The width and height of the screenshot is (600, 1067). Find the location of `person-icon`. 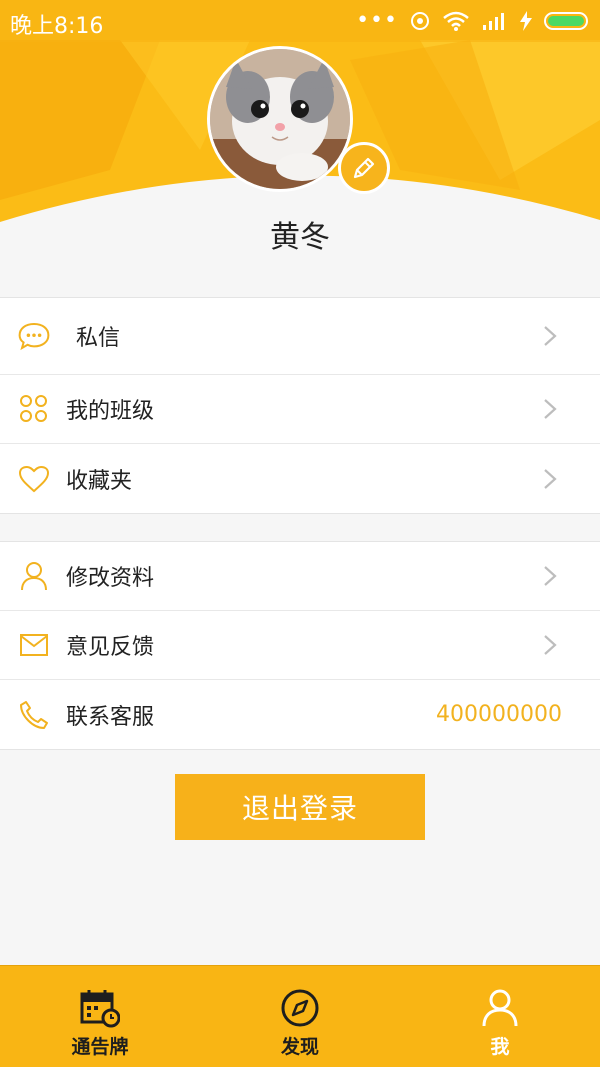

person-icon is located at coordinates (500, 1008).